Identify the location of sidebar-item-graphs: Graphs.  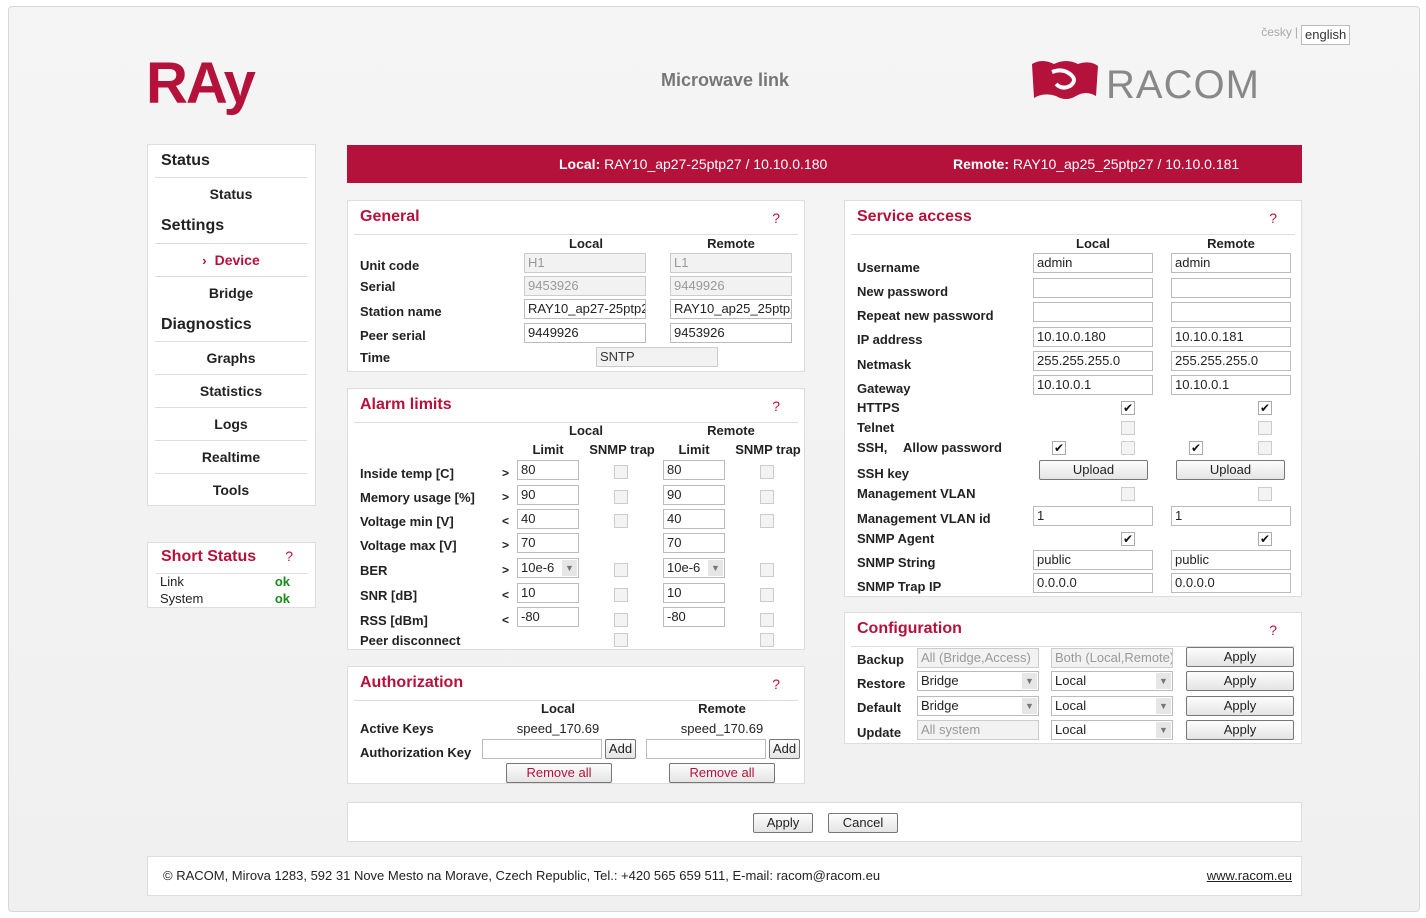
(231, 357).